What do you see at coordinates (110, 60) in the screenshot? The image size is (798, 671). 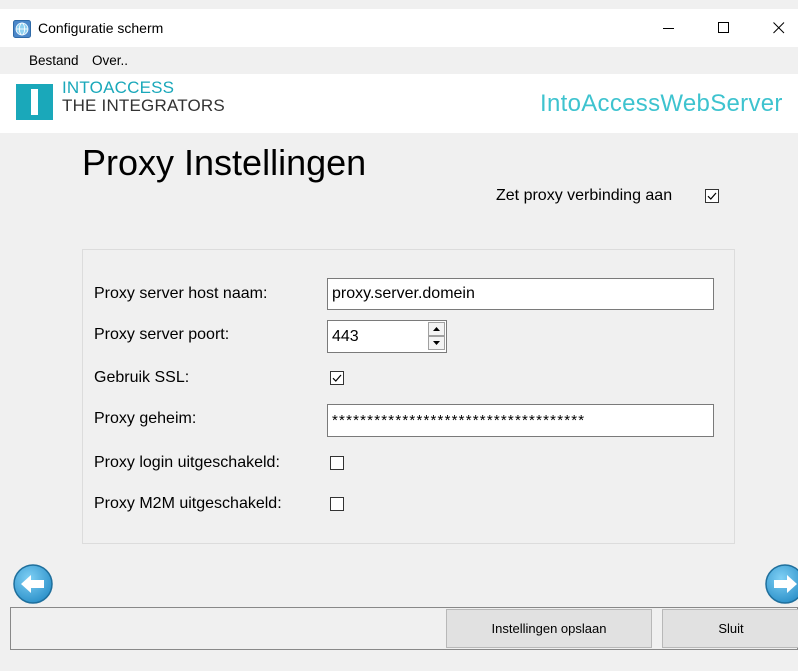 I see `menu-item-over: Over..` at bounding box center [110, 60].